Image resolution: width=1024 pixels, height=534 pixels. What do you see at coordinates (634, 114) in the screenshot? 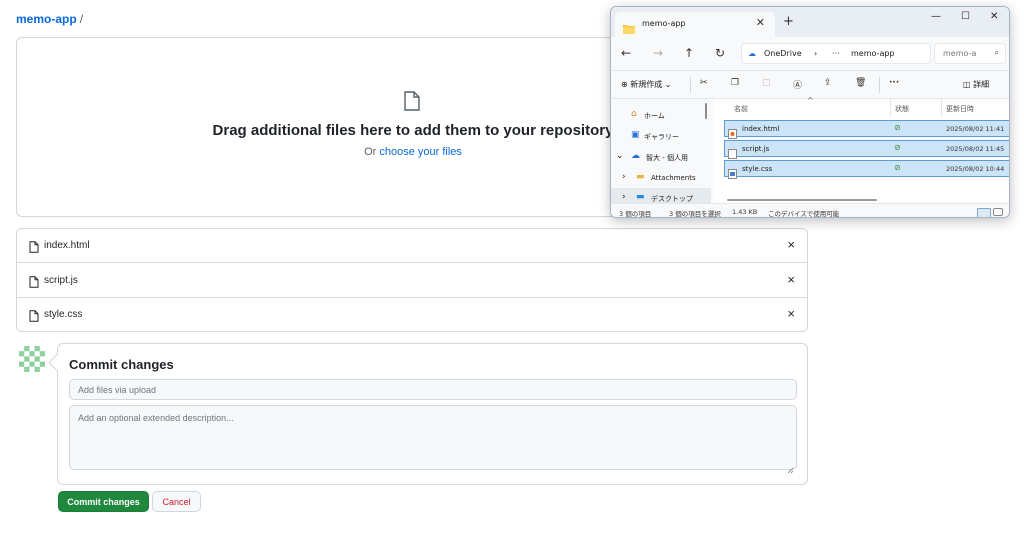
I see `home-icon: ⌂` at bounding box center [634, 114].